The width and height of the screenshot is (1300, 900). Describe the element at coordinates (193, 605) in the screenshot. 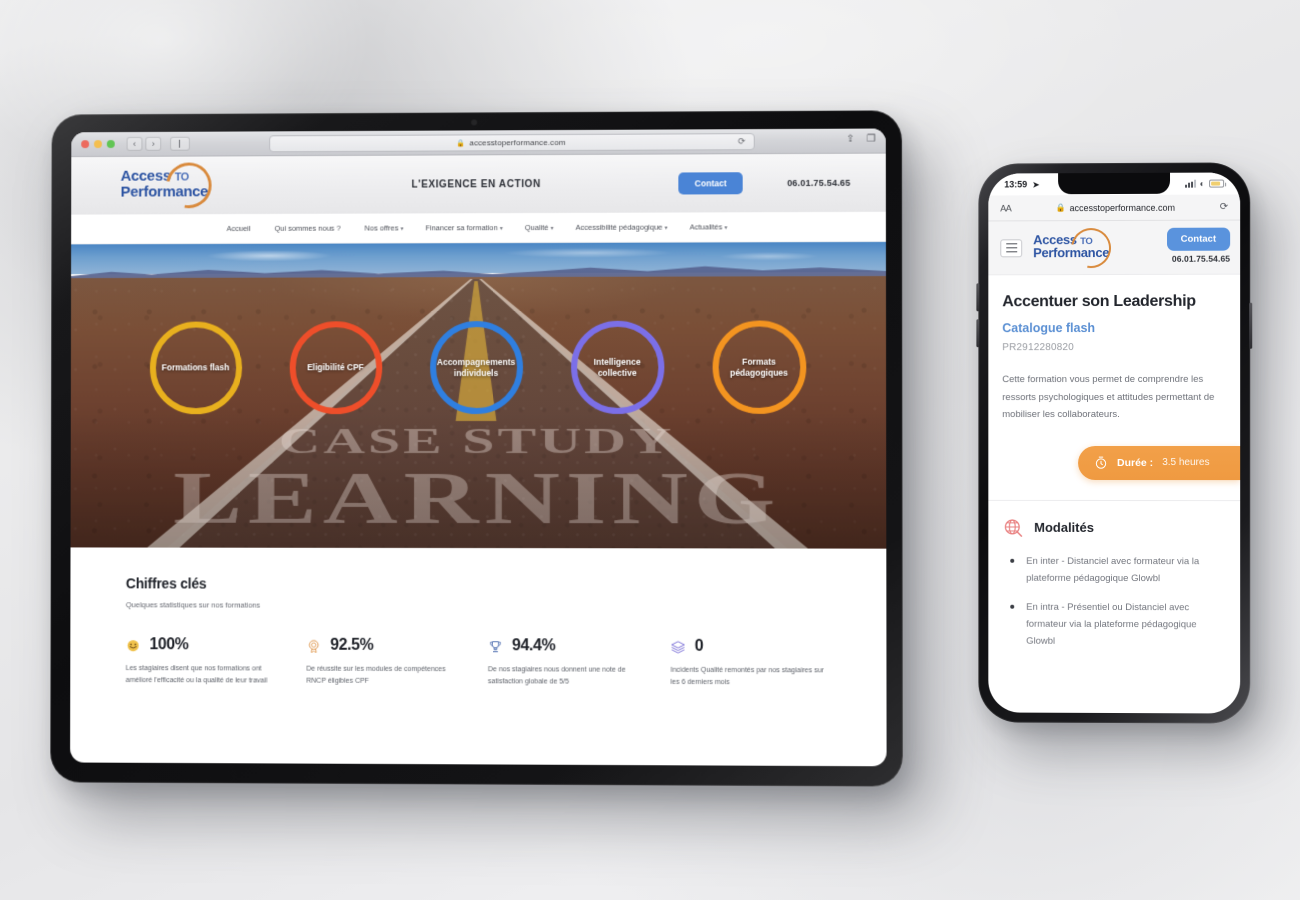

I see `key-figures-subtitle: Quelques statistiques sur nos formations` at that location.